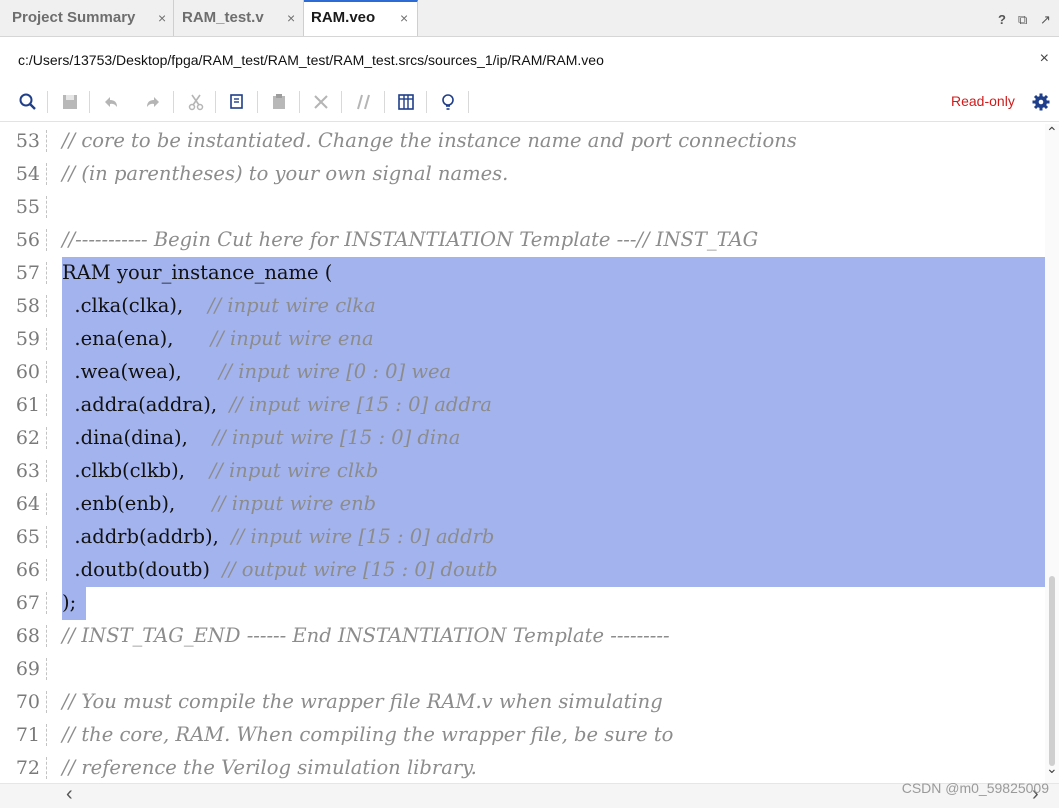  What do you see at coordinates (237, 102) in the screenshot?
I see `copy-icon` at bounding box center [237, 102].